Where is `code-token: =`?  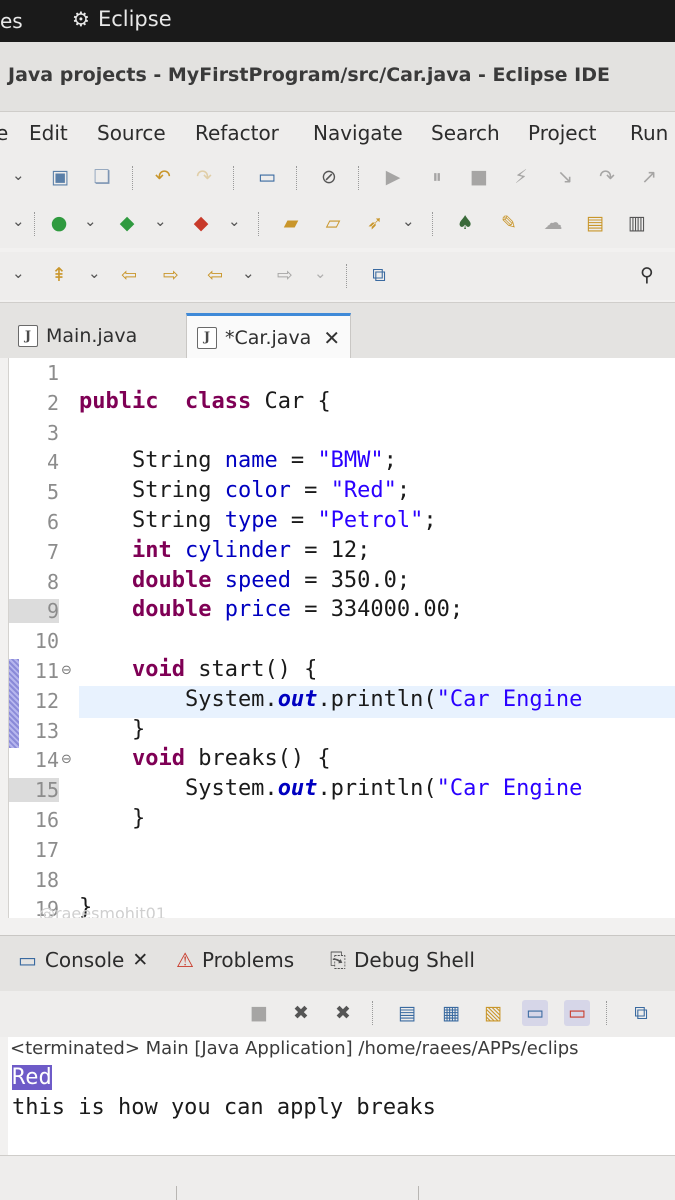 code-token: = is located at coordinates (297, 461).